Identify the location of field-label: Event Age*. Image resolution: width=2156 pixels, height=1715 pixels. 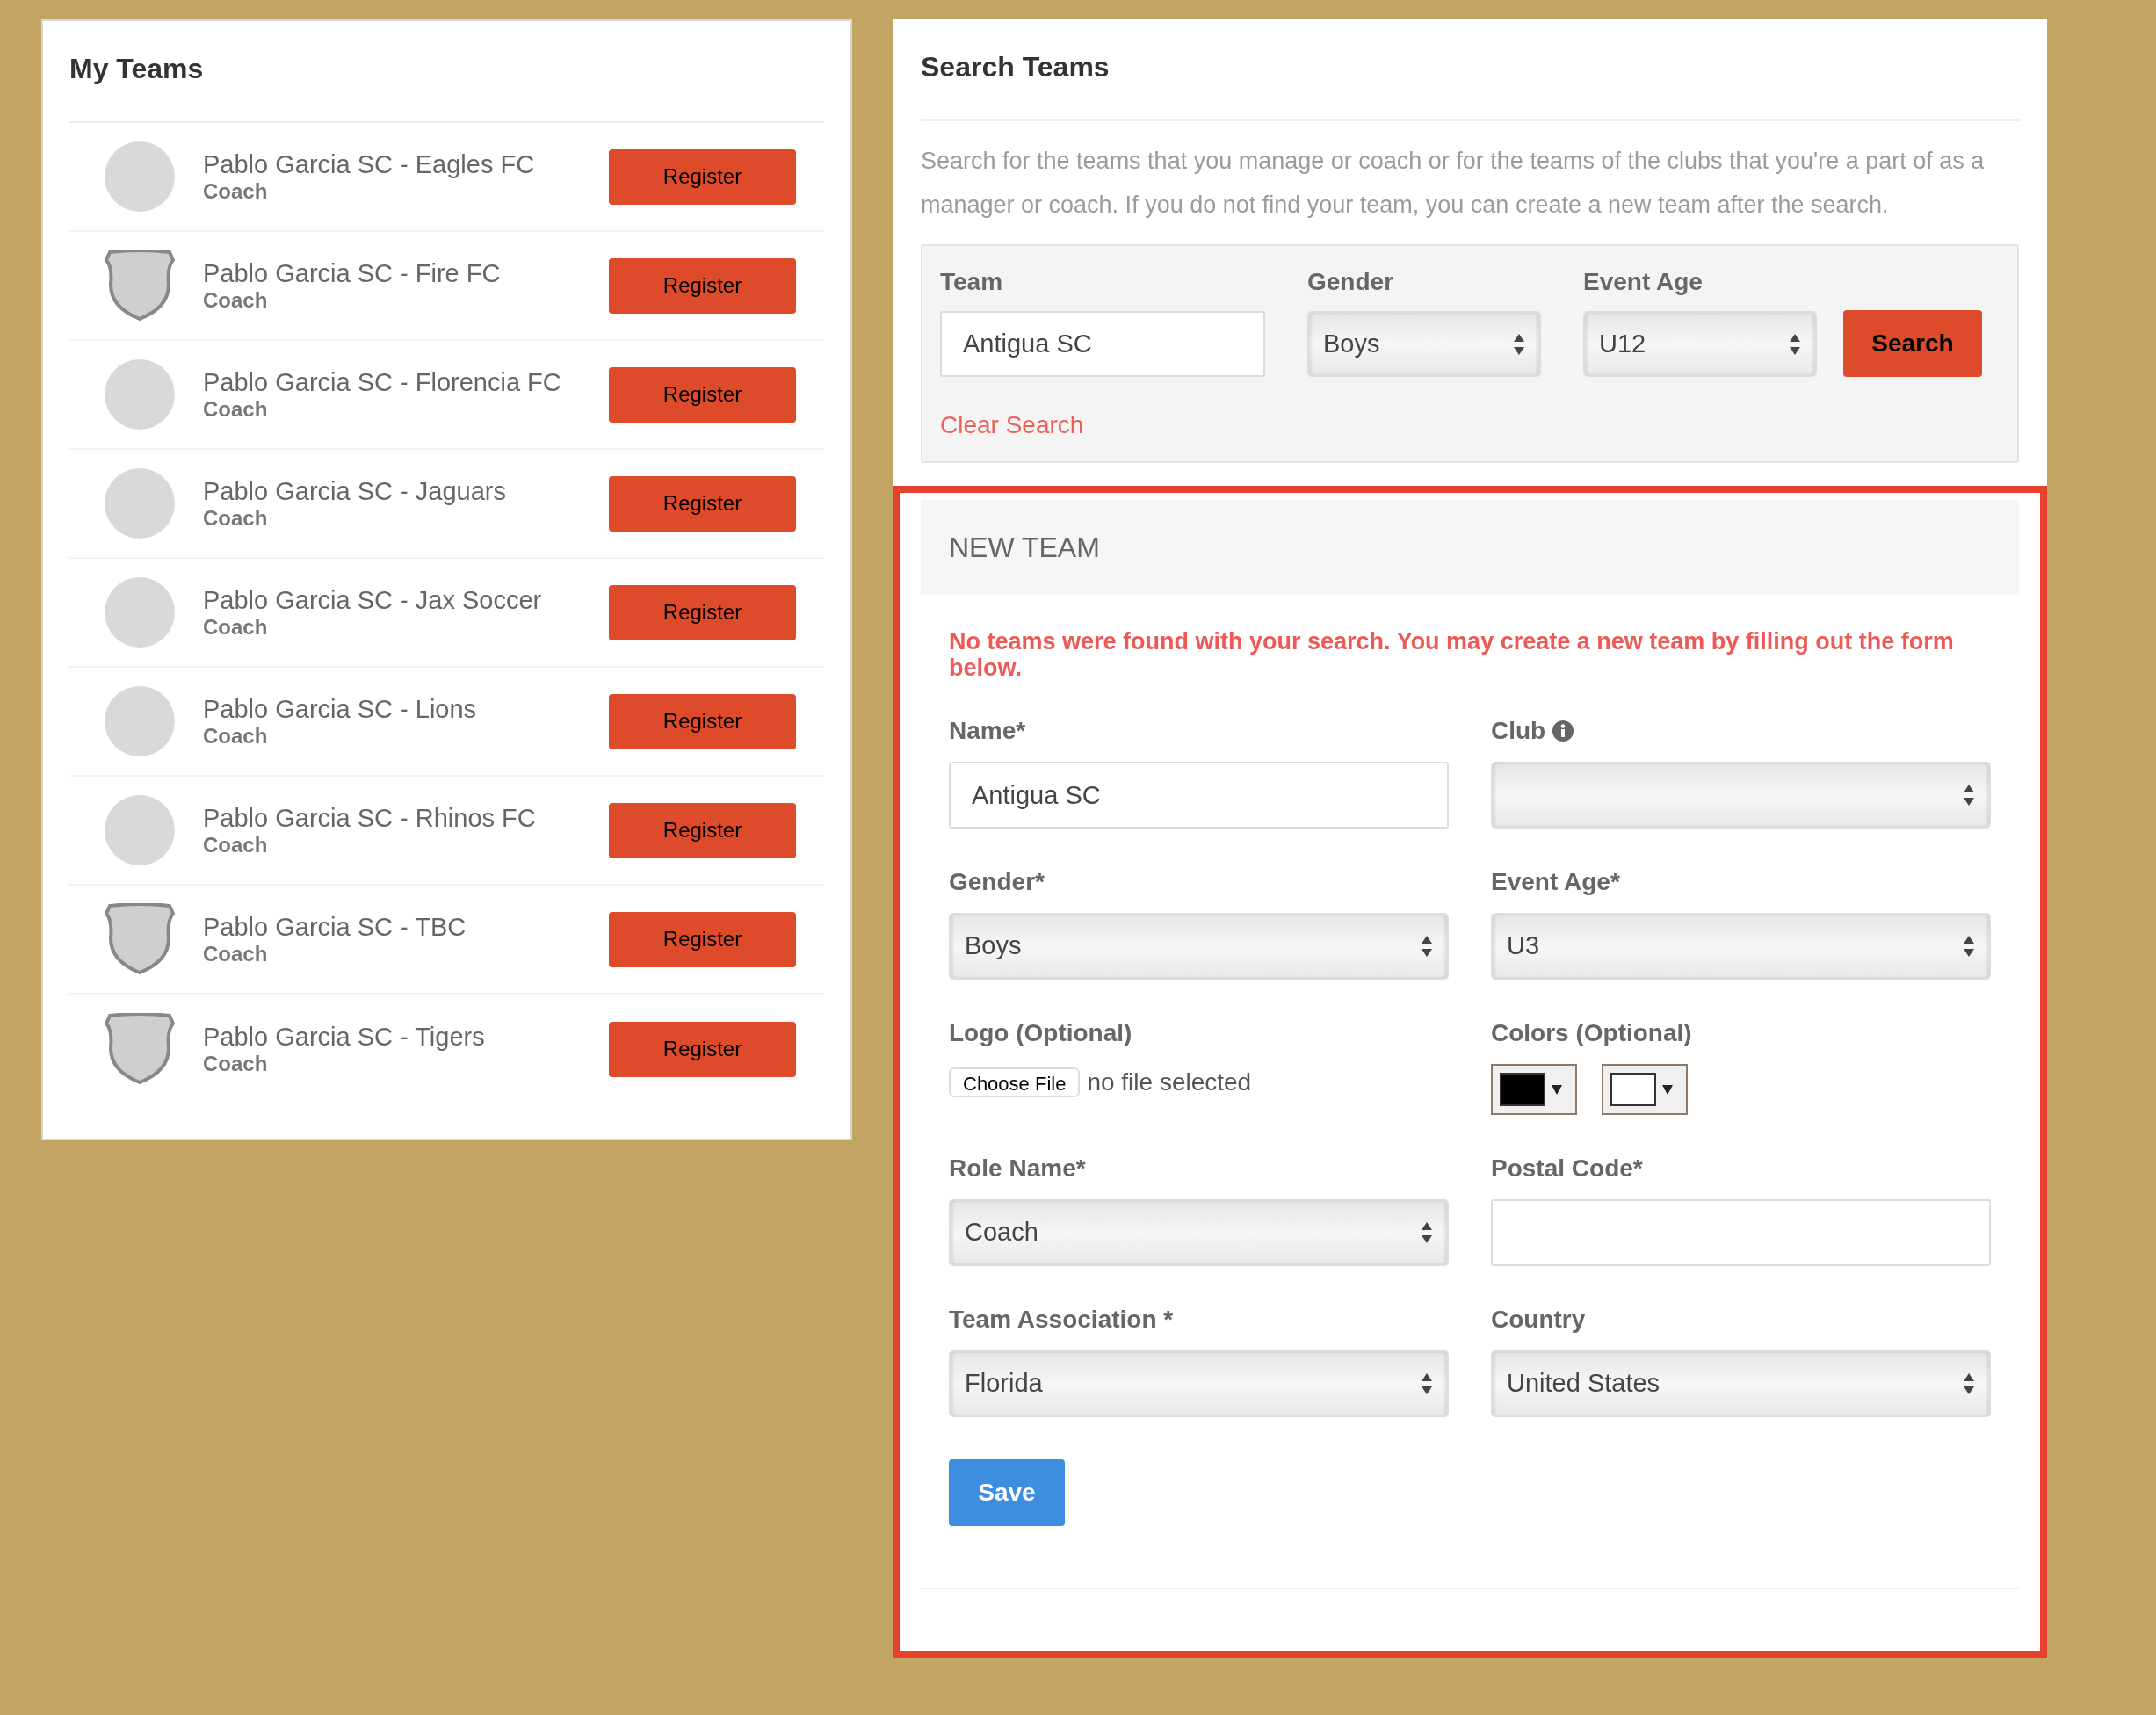
(1556, 882).